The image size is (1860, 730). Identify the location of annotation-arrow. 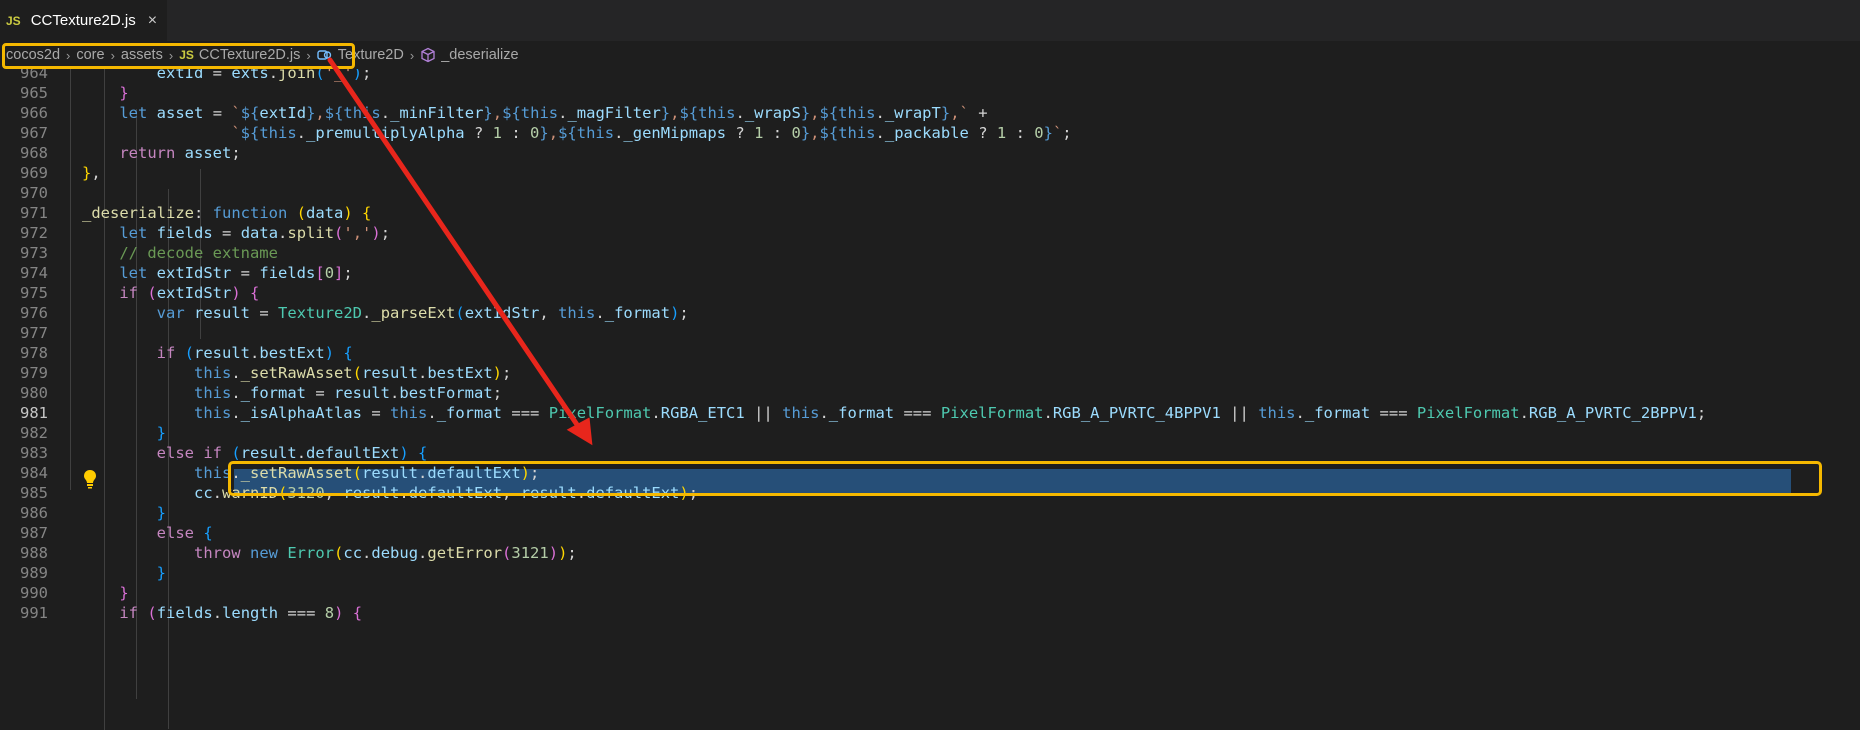
(460, 251).